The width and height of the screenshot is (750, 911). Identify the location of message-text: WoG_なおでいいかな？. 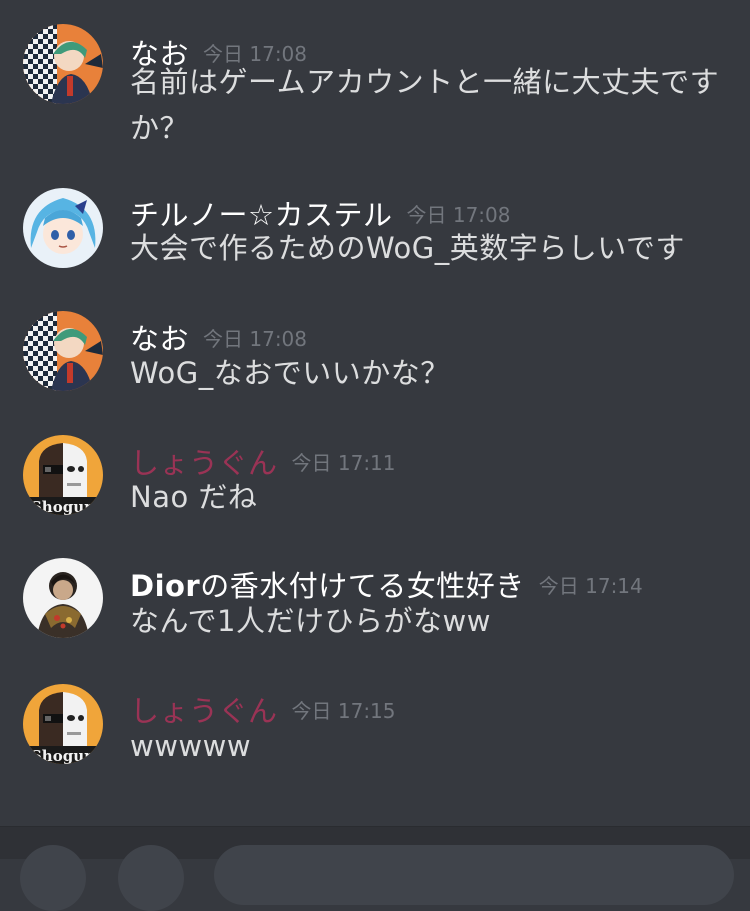
(290, 373).